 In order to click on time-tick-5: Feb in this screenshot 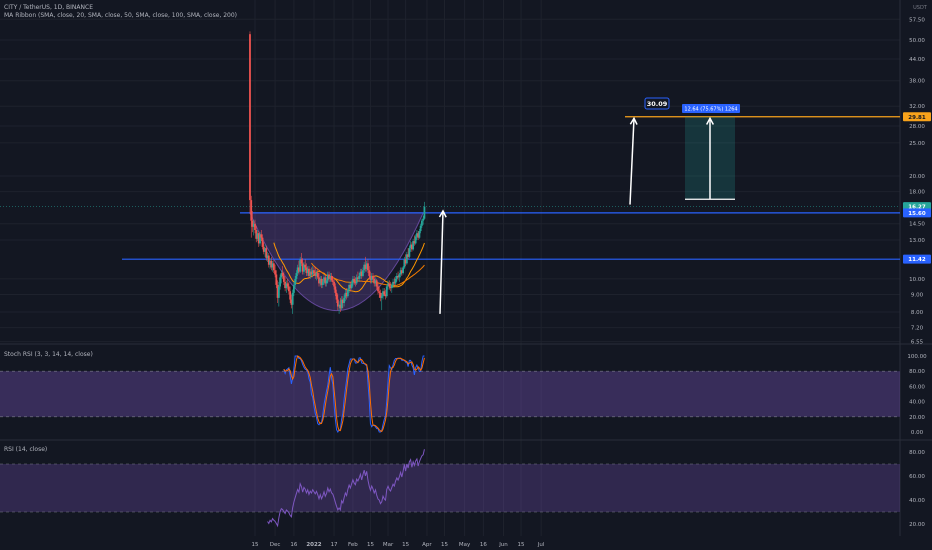, I will do `click(353, 545)`.